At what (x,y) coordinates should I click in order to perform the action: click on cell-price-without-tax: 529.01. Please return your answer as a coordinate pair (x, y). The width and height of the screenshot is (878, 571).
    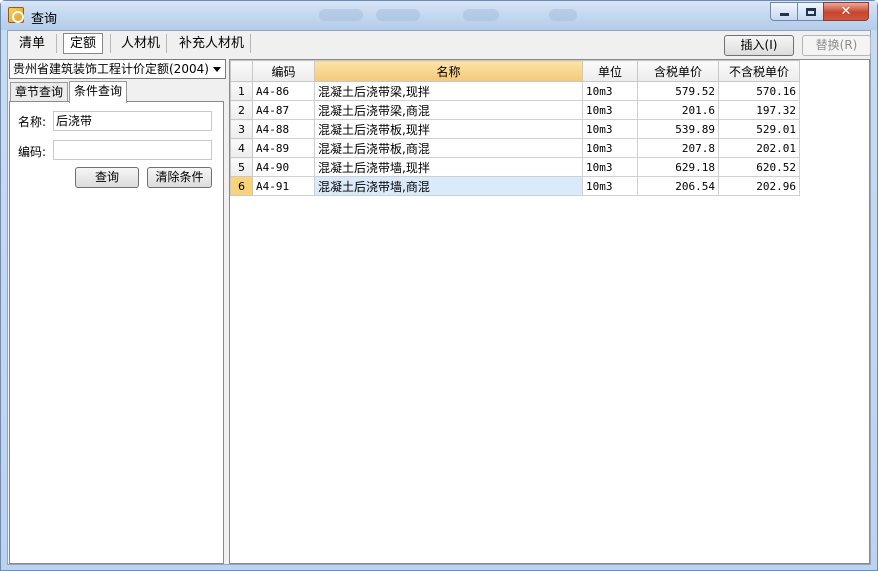
    Looking at the image, I should click on (759, 129).